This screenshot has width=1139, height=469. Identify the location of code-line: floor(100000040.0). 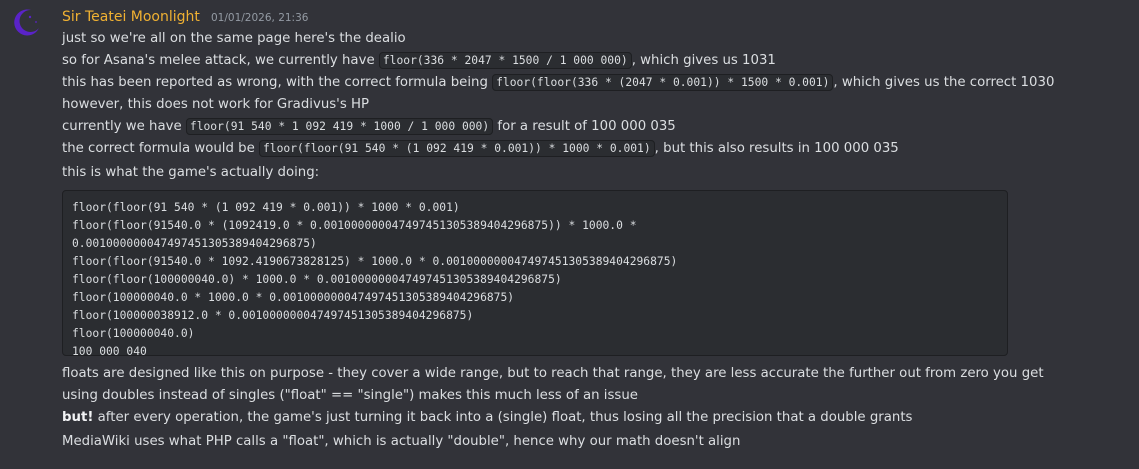
(133, 333).